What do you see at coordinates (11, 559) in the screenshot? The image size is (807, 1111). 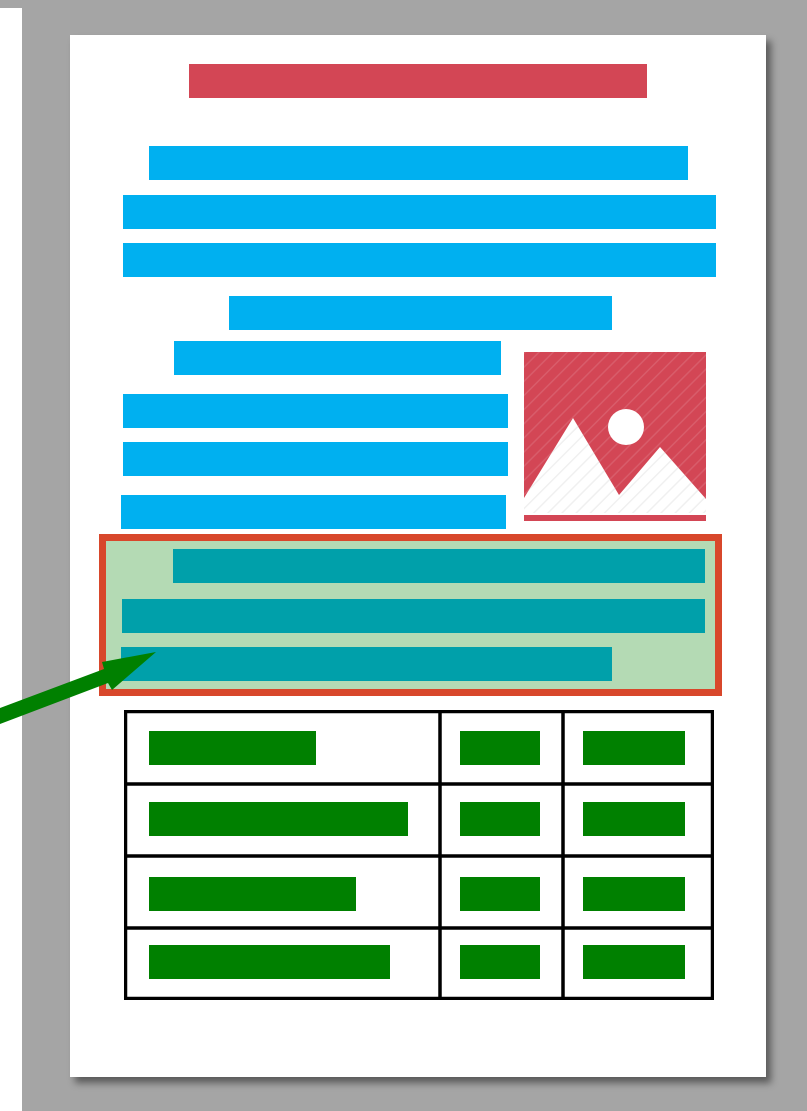 I see `left-panel-edge` at bounding box center [11, 559].